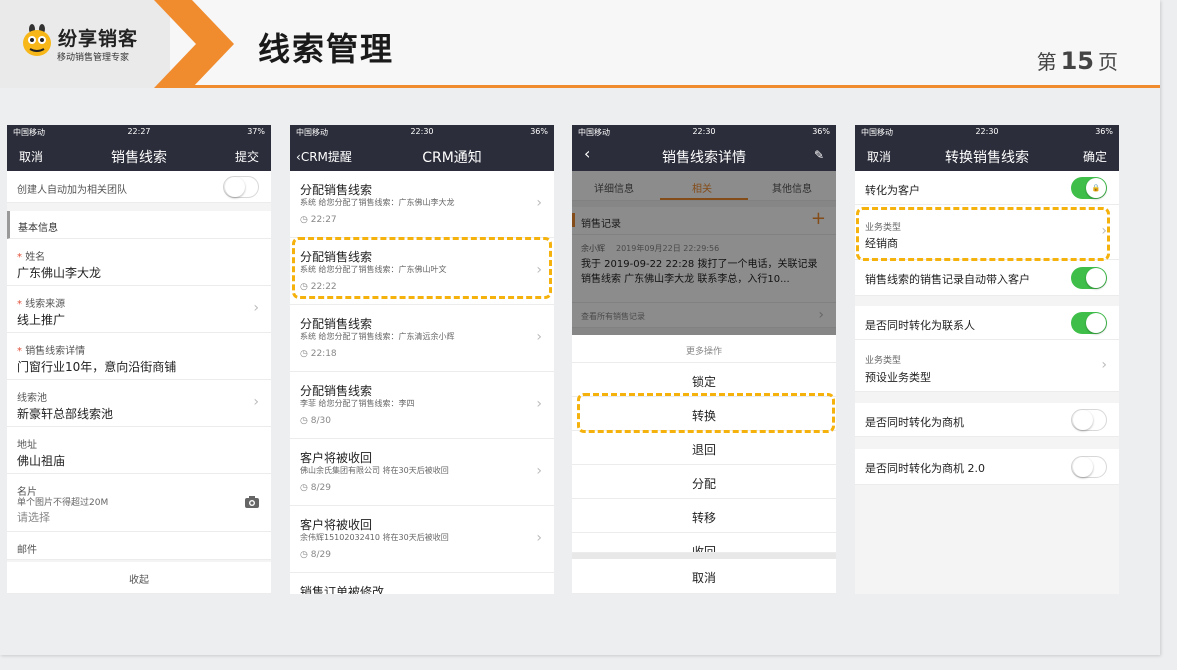 Image resolution: width=1177 pixels, height=670 pixels. I want to click on sheet-title: 更多操作, so click(704, 349).